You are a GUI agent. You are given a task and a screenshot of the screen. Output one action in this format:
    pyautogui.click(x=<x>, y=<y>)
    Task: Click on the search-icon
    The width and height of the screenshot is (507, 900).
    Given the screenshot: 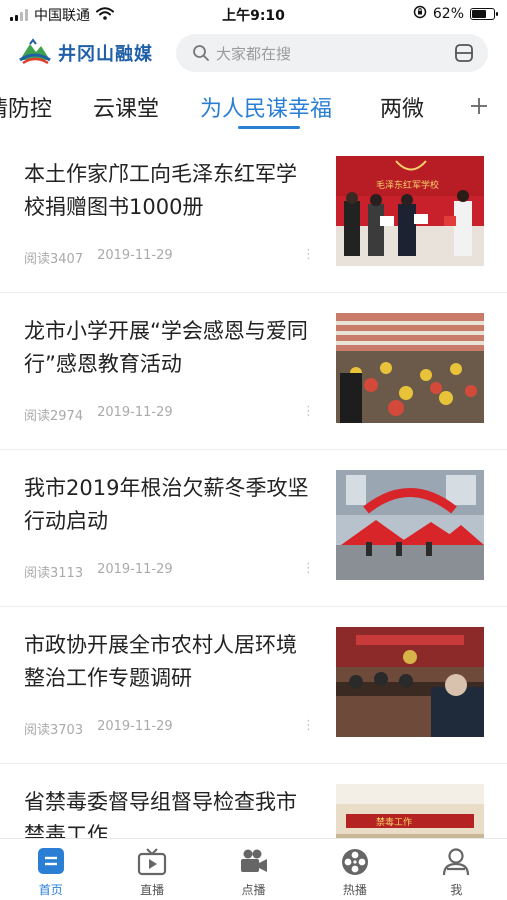 What is the action you would take?
    pyautogui.click(x=201, y=55)
    